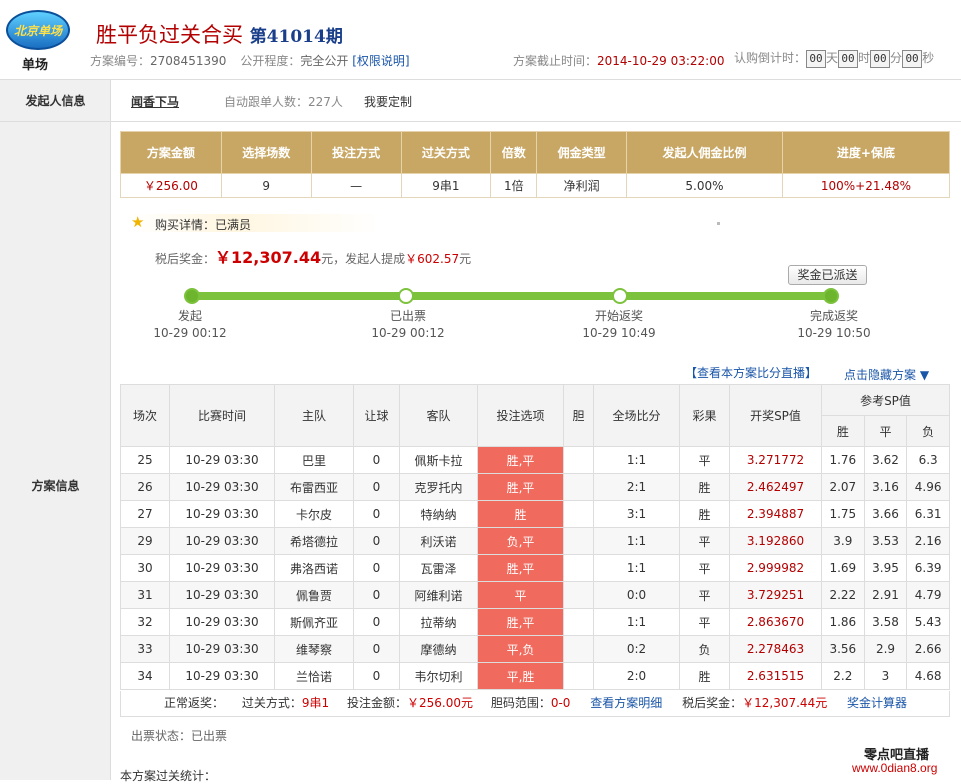 The image size is (961, 784). Describe the element at coordinates (827, 275) in the screenshot. I see `prize-sent-button: 奖金已派送` at that location.